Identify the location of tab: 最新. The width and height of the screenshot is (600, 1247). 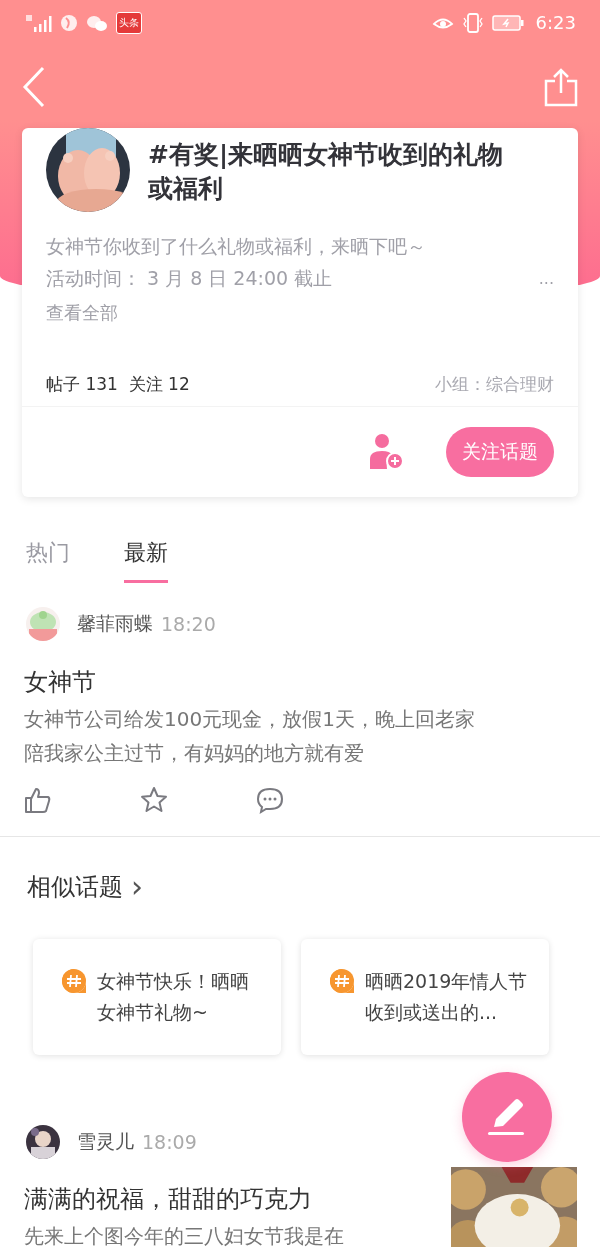
(146, 560).